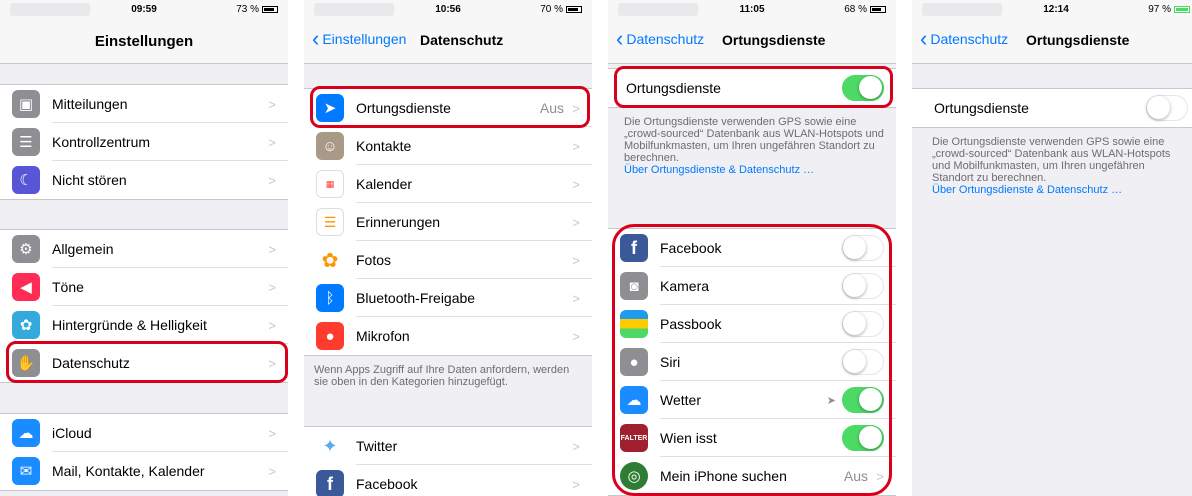 This screenshot has height=496, width=1192. I want to click on main-toggle-group: Ortungsdienste, so click(1052, 108).